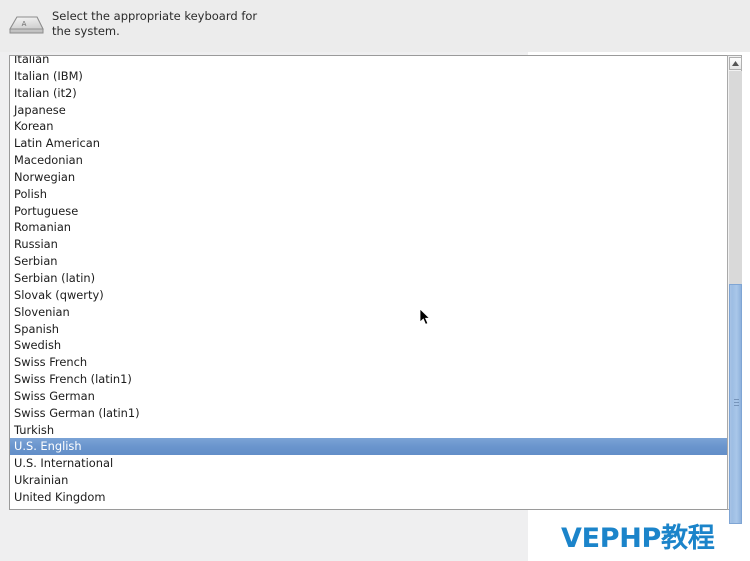 The image size is (750, 561). I want to click on list-item: Norwegian, so click(369, 177).